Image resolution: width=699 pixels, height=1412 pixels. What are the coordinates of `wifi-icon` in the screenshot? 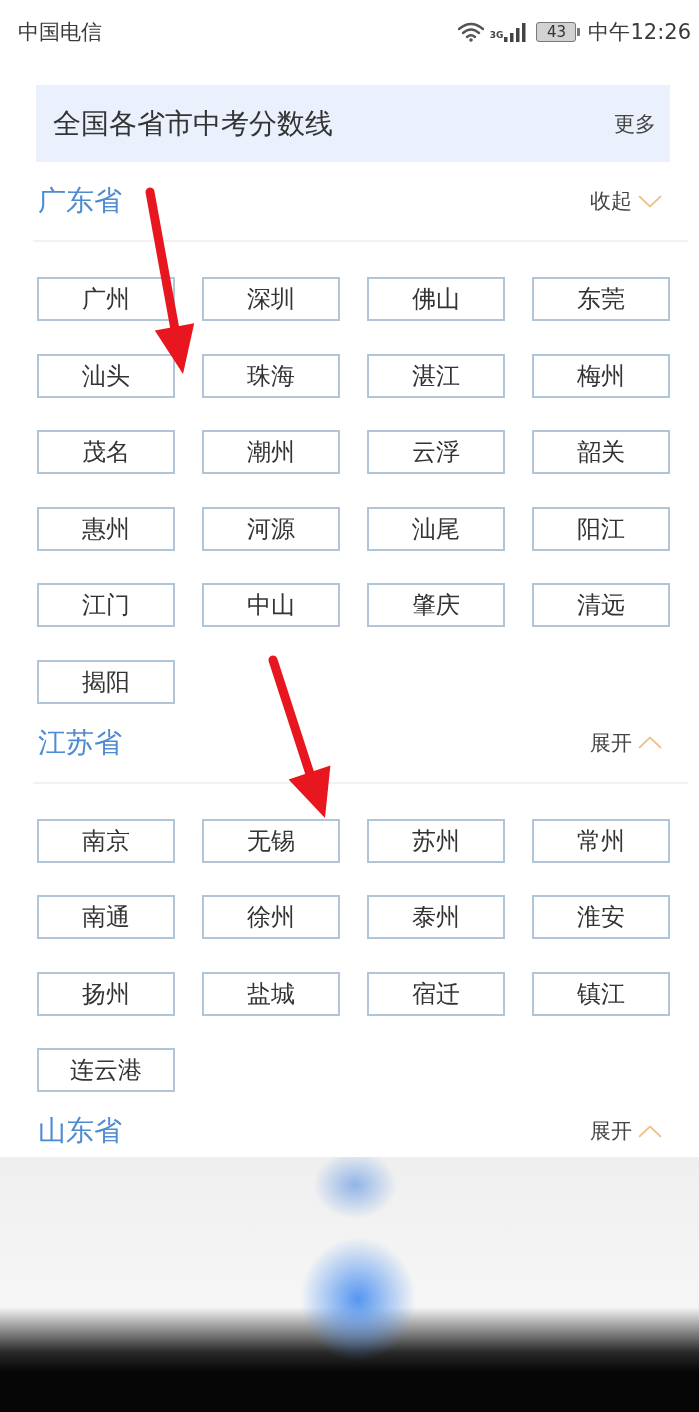 It's located at (470, 32).